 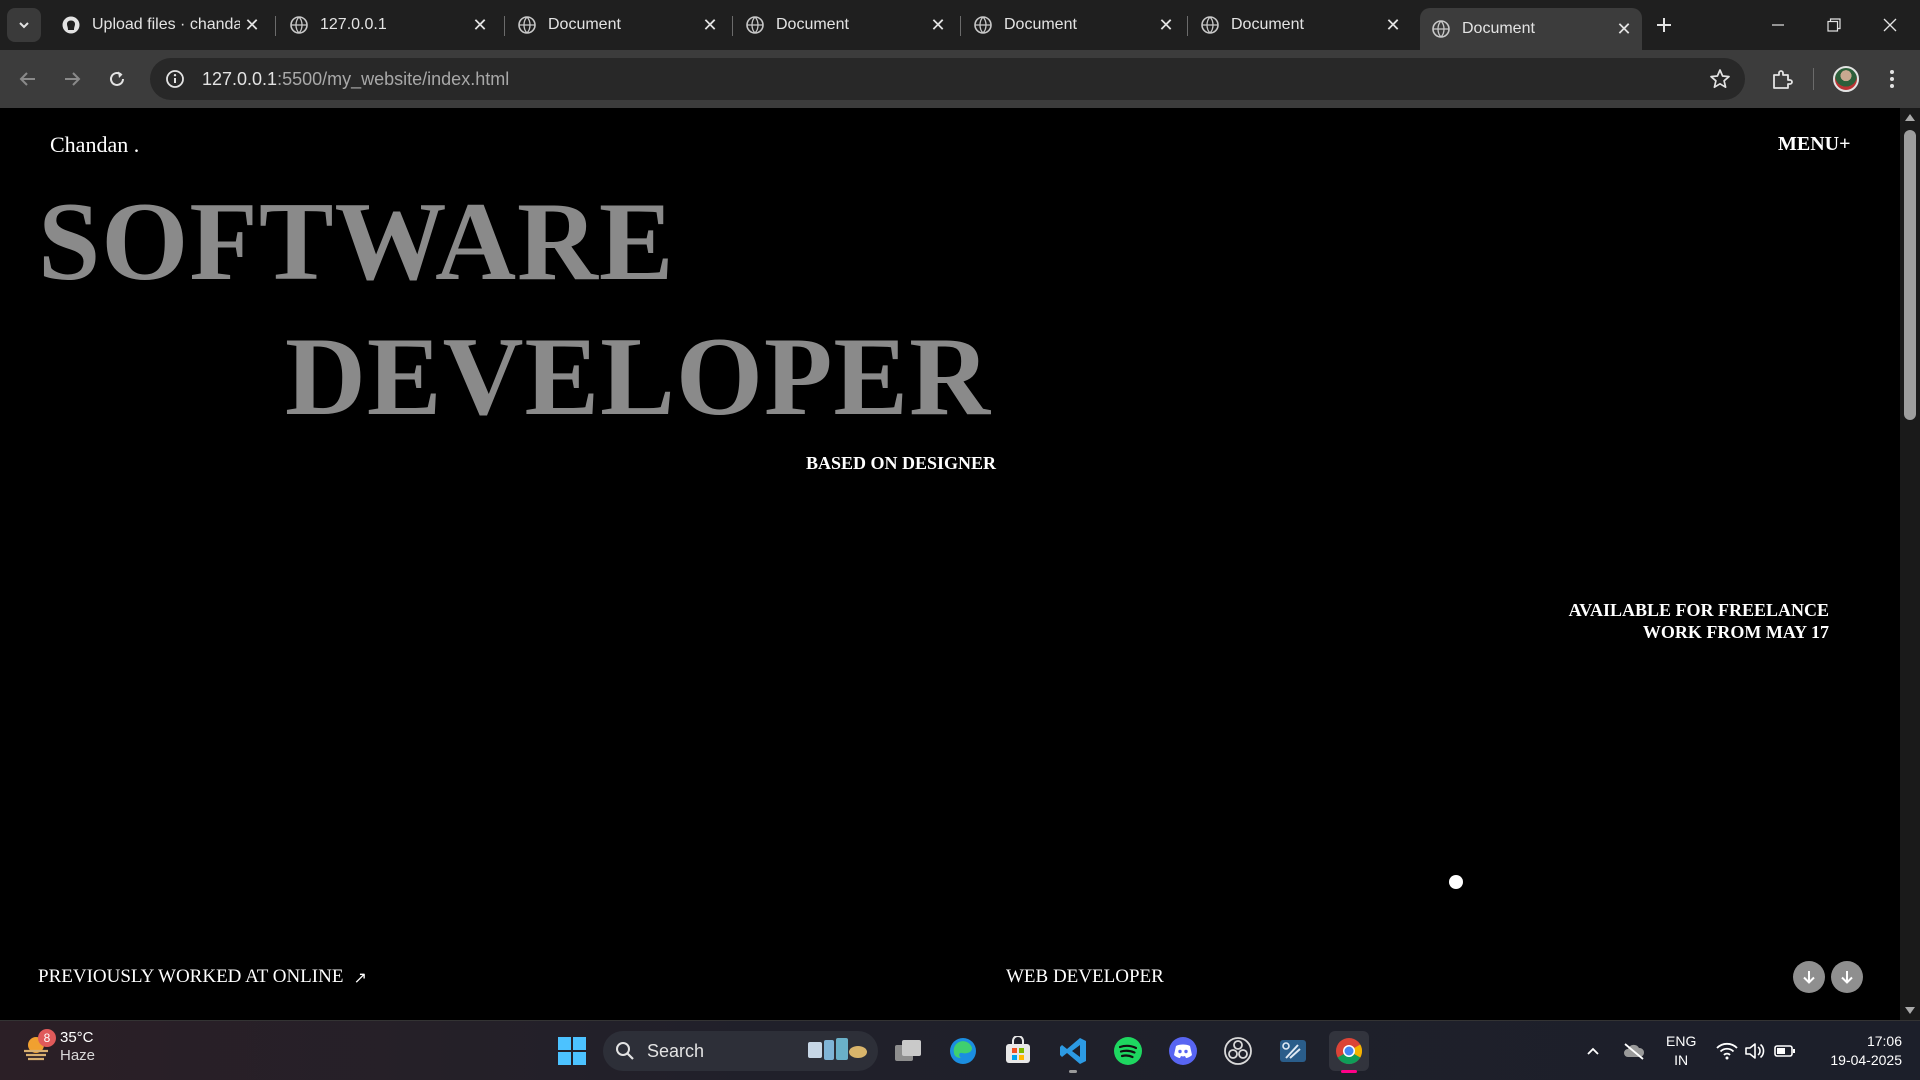 What do you see at coordinates (1664, 25) in the screenshot?
I see `new-tab-button` at bounding box center [1664, 25].